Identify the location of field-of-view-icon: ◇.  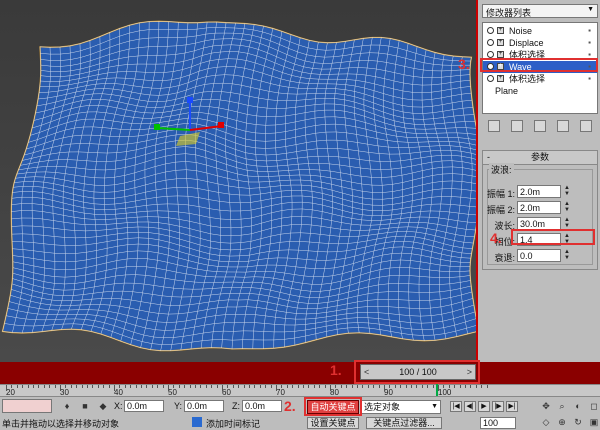
(546, 422).